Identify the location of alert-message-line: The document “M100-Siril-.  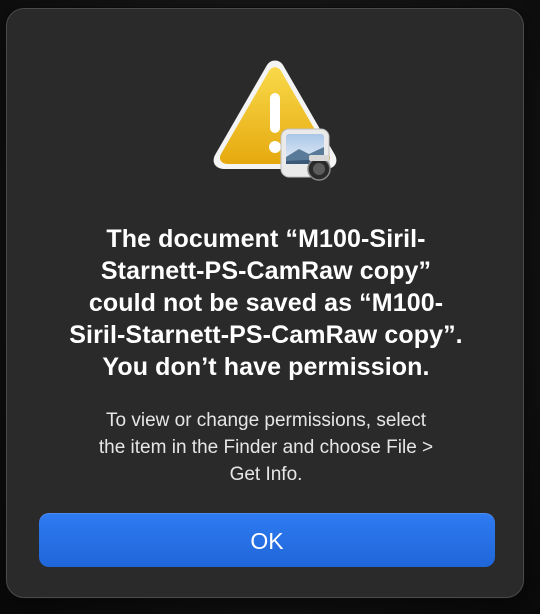
(266, 239).